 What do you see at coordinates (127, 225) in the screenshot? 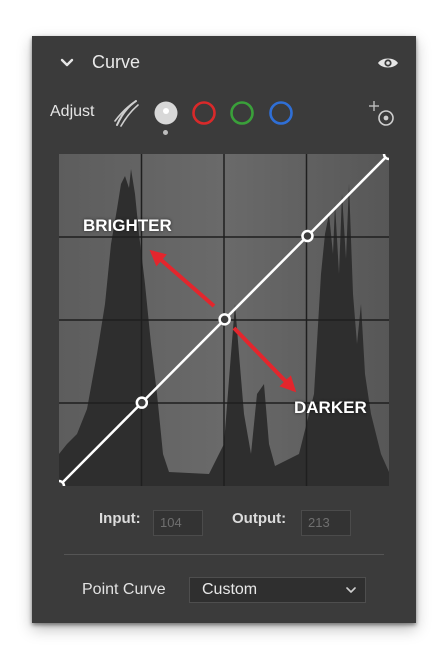
I see `brighter-label: BRIGHTER` at bounding box center [127, 225].